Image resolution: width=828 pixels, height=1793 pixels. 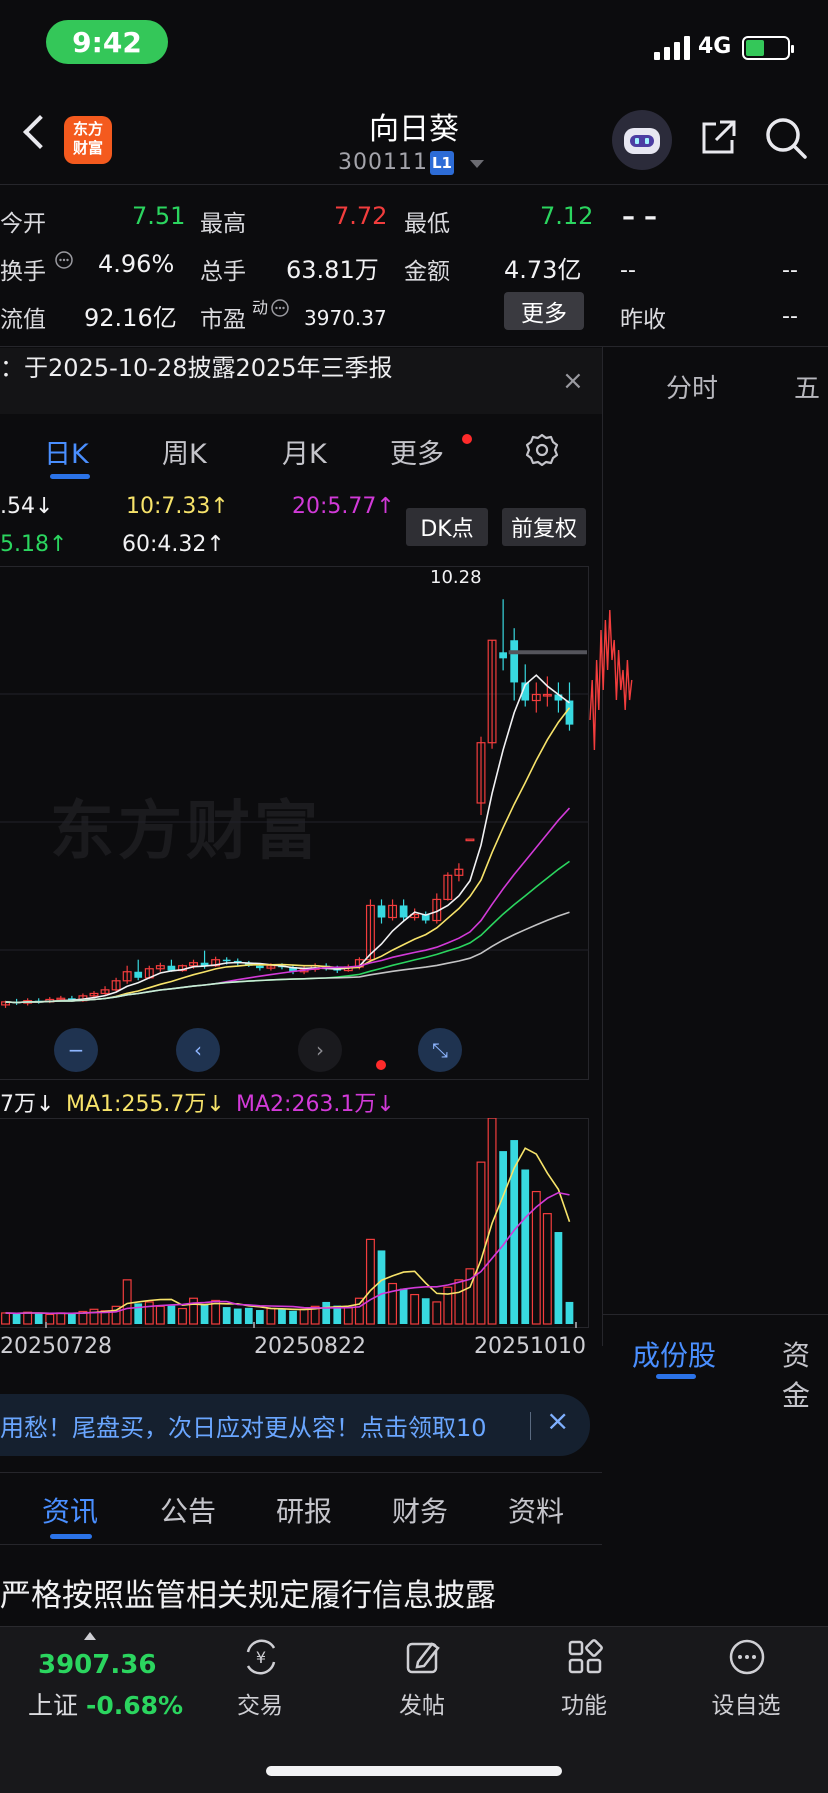 What do you see at coordinates (260, 1703) in the screenshot?
I see `nav-trade: 交易` at bounding box center [260, 1703].